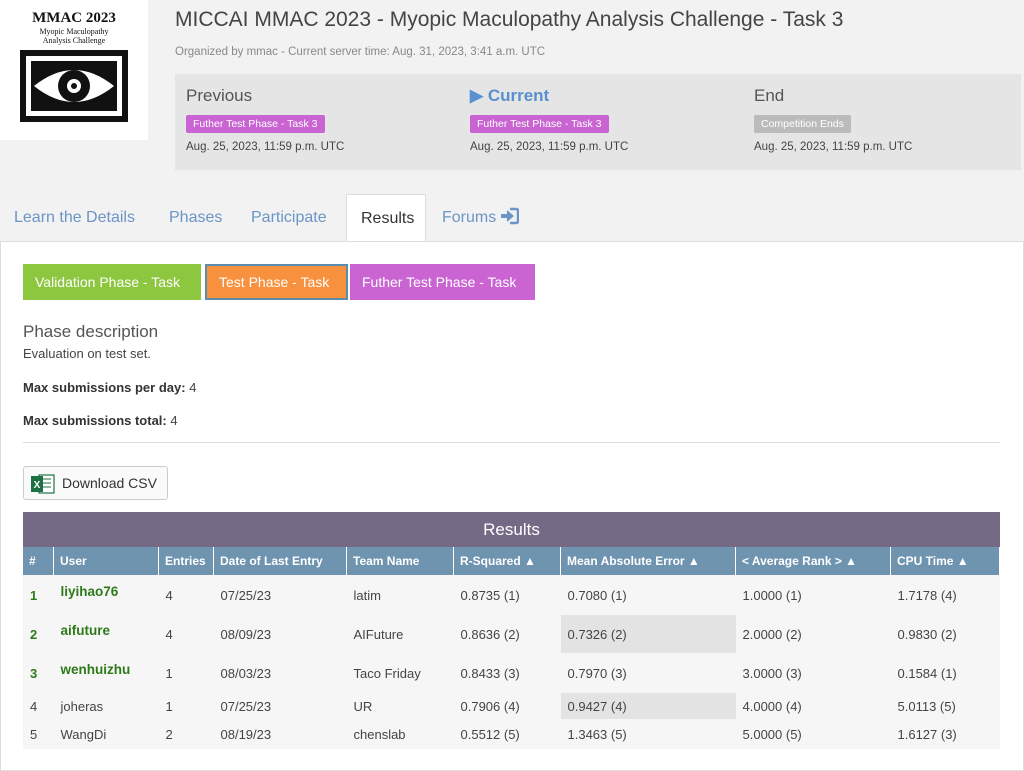  What do you see at coordinates (813, 706) in the screenshot?
I see `average-rank-cell: 4.0000 (4)` at bounding box center [813, 706].